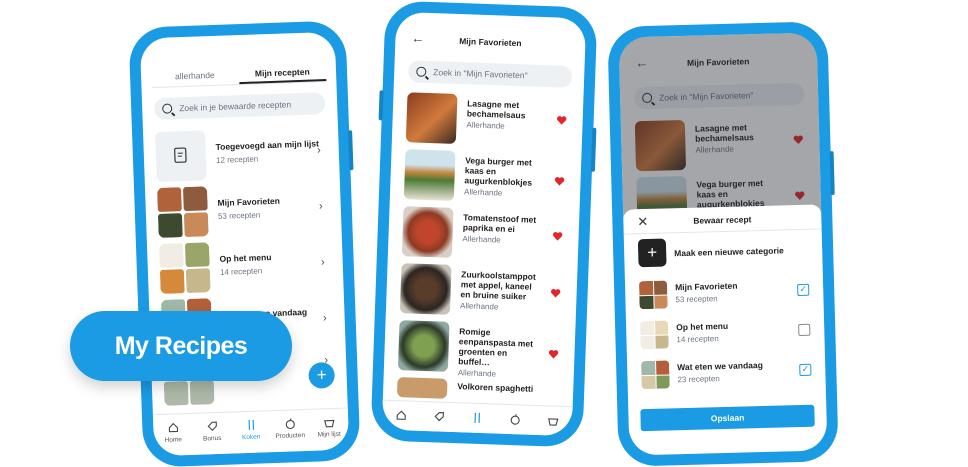  I want to click on nav-label: Koken, so click(251, 437).